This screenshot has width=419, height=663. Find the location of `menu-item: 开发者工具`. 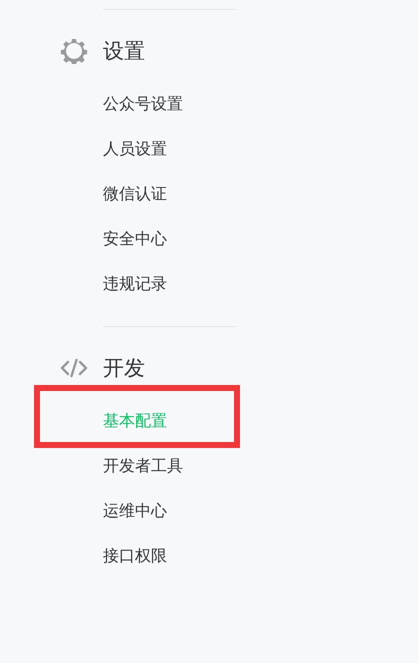

menu-item: 开发者工具 is located at coordinates (143, 465).